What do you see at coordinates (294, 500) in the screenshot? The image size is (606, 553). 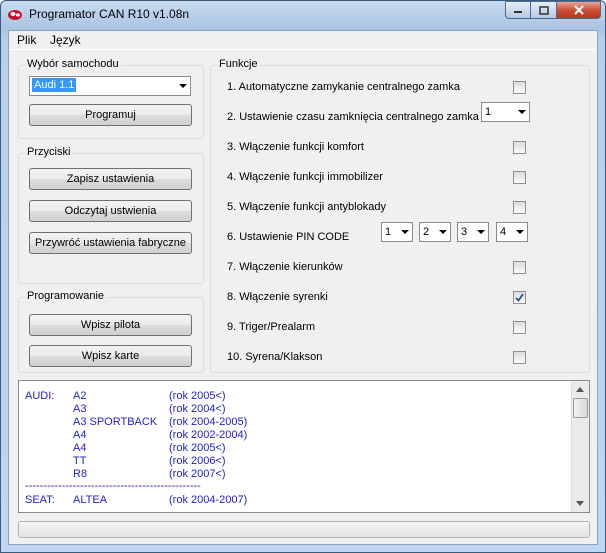 I see `list-item: SEAT: ALTEA (rok 2004-2007)` at bounding box center [294, 500].